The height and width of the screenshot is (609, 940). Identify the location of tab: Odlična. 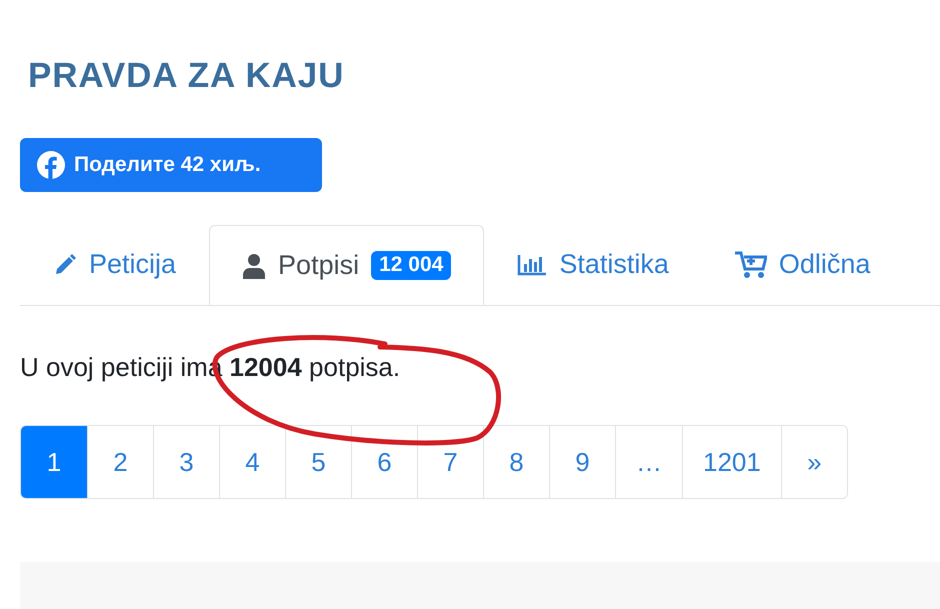
(803, 265).